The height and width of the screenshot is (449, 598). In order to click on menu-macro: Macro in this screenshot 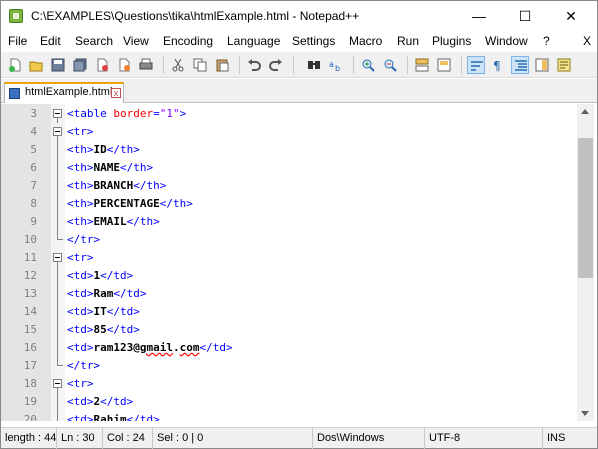, I will do `click(365, 41)`.